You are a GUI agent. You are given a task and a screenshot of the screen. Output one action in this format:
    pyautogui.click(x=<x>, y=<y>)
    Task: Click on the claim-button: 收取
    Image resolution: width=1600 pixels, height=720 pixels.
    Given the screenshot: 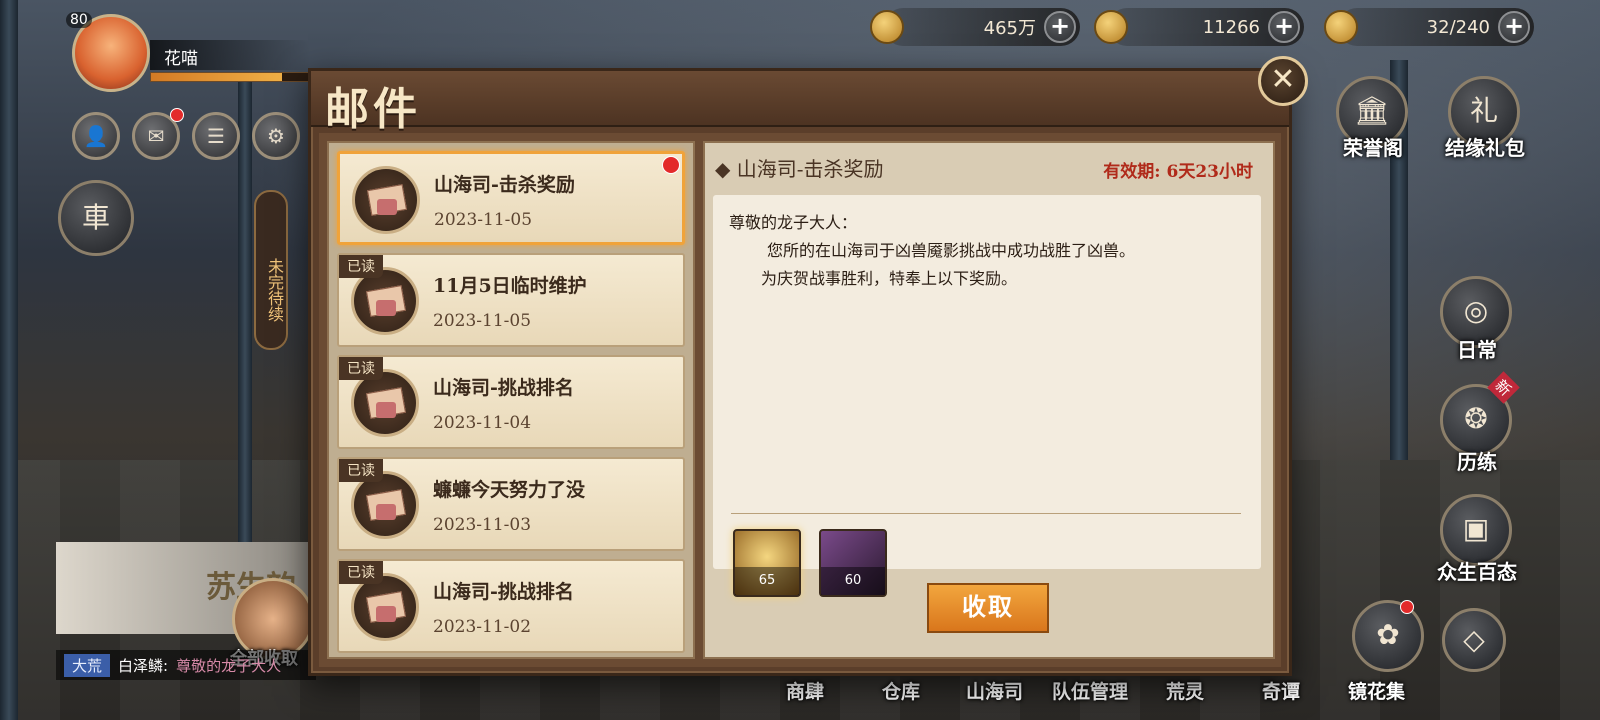 What is the action you would take?
    pyautogui.click(x=988, y=608)
    